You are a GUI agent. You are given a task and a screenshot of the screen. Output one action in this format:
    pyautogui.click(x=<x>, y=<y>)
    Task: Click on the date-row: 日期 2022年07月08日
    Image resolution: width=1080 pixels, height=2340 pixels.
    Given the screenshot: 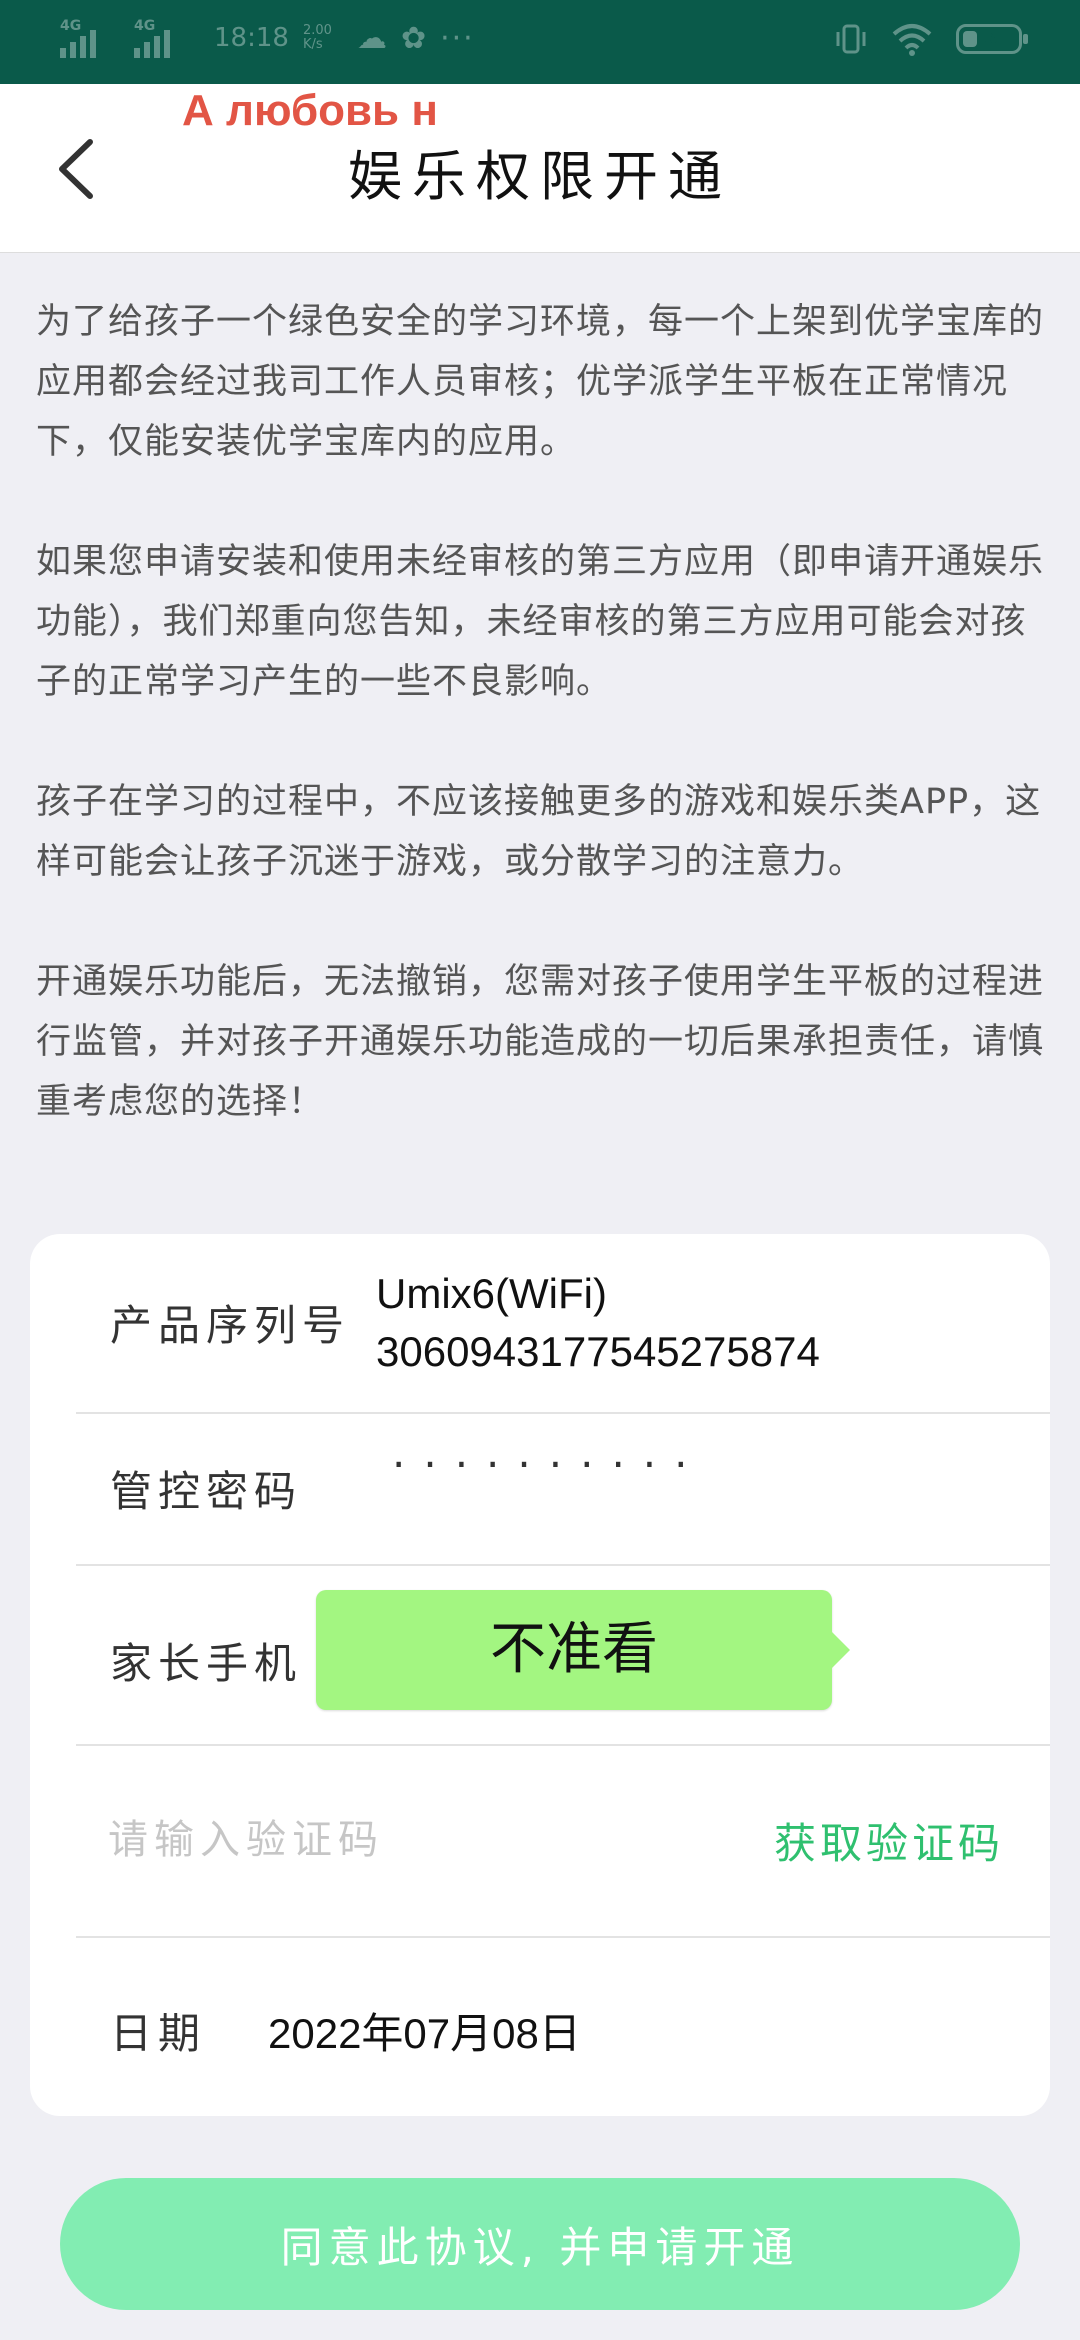 What is the action you would take?
    pyautogui.click(x=563, y=2027)
    